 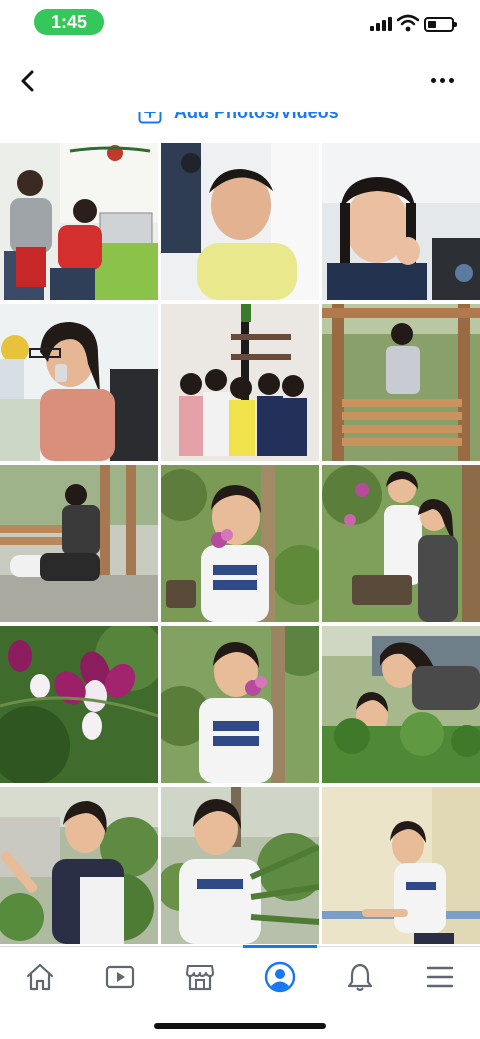 I want to click on wifi-icon, so click(x=408, y=23).